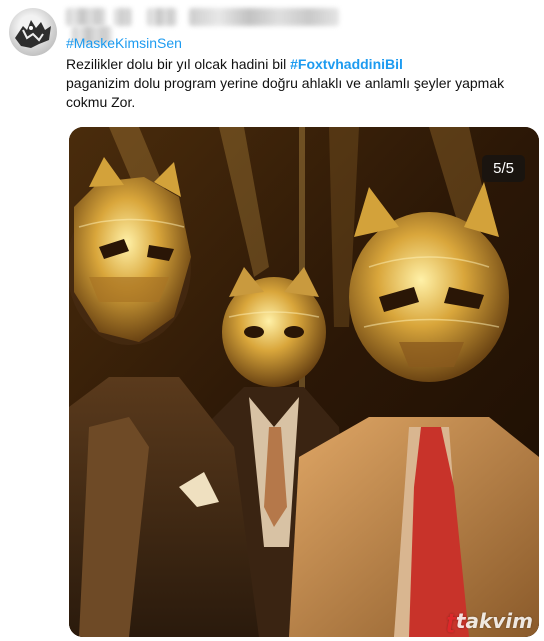 This screenshot has width=544, height=641. What do you see at coordinates (176, 64) in the screenshot?
I see `tweet-line-1: Rezilikler dolu bir yıl olcak hadini bil` at bounding box center [176, 64].